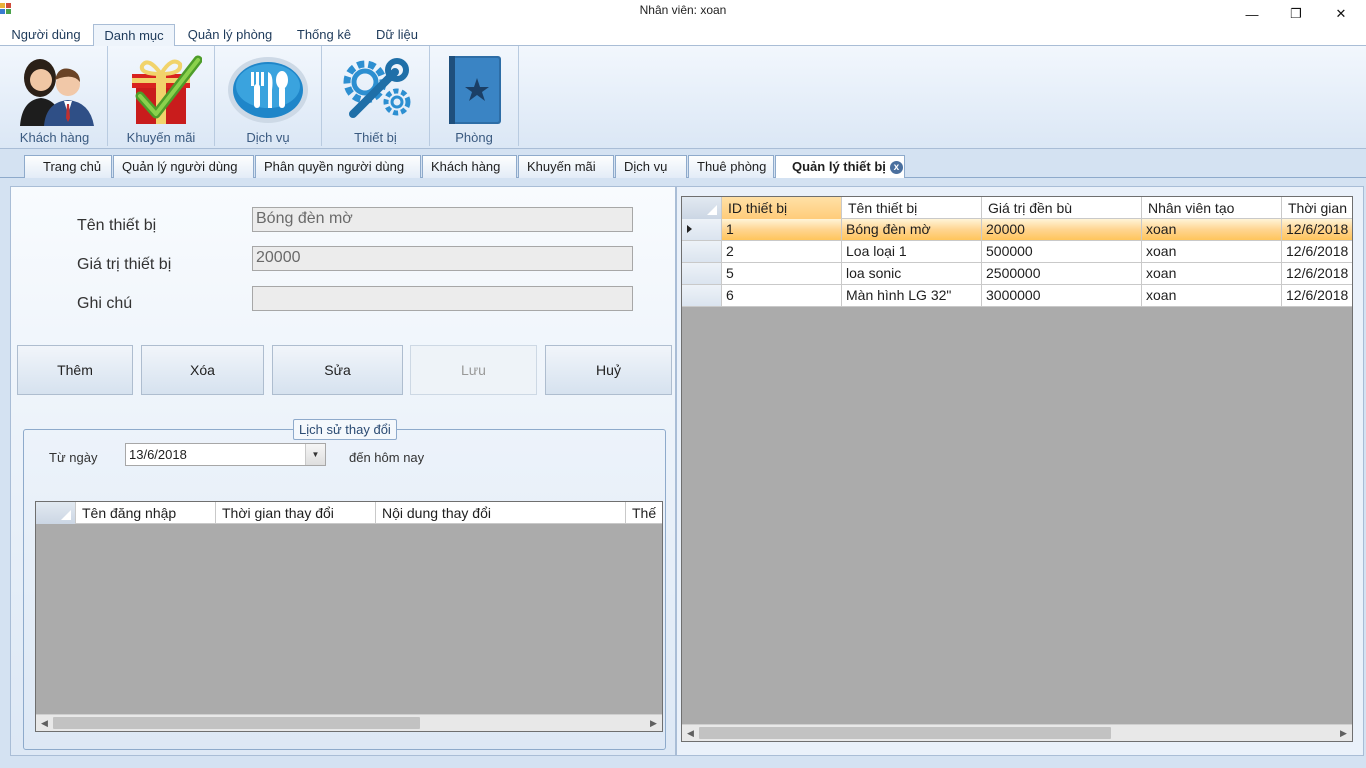  What do you see at coordinates (912, 229) in the screenshot?
I see `cell-name: Bóng đèn mờ` at bounding box center [912, 229].